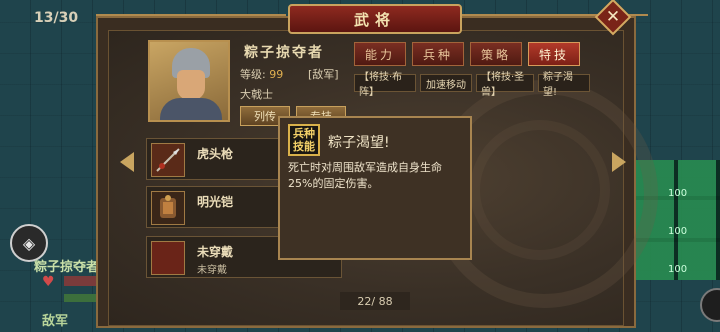  Describe the element at coordinates (619, 162) in the screenshot. I see `next-general-arrow-icon` at that location.